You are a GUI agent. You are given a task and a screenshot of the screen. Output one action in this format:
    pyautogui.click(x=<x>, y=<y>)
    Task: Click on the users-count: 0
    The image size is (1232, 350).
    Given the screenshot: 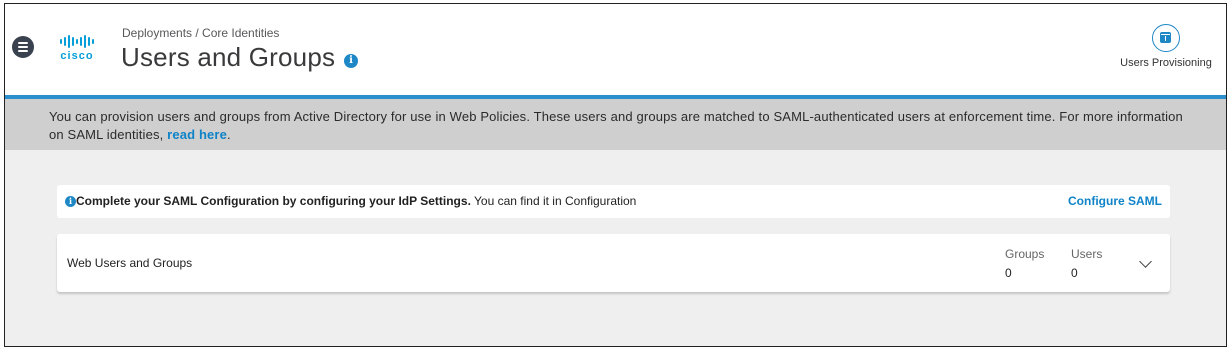 What is the action you would take?
    pyautogui.click(x=1074, y=273)
    